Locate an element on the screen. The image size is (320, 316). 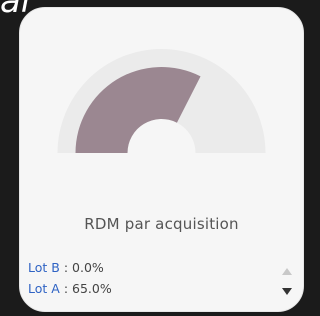
legend-value-lot-a: 65.0% is located at coordinates (92, 288).